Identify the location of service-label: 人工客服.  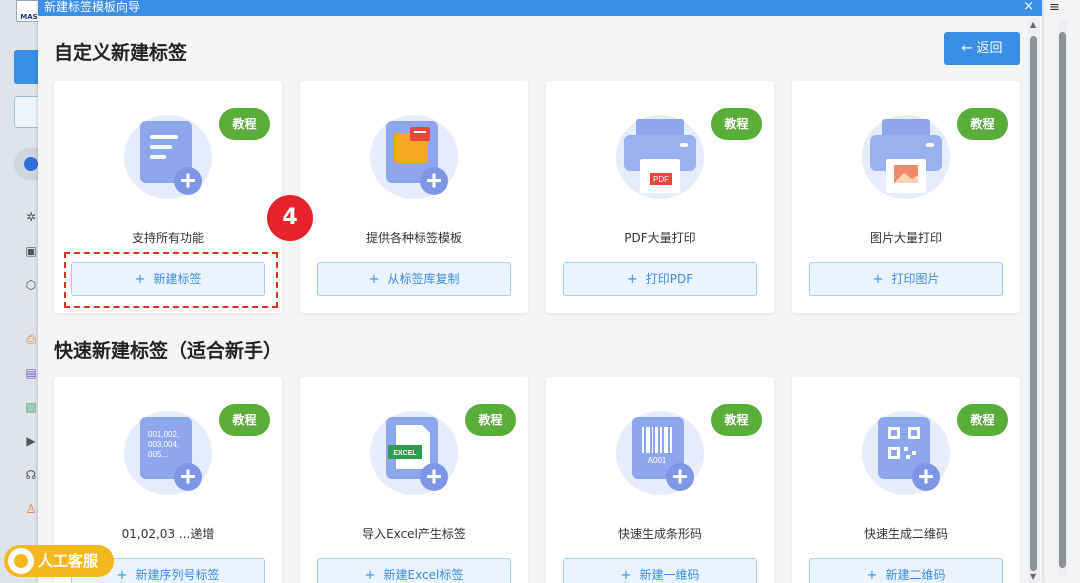
(68, 561).